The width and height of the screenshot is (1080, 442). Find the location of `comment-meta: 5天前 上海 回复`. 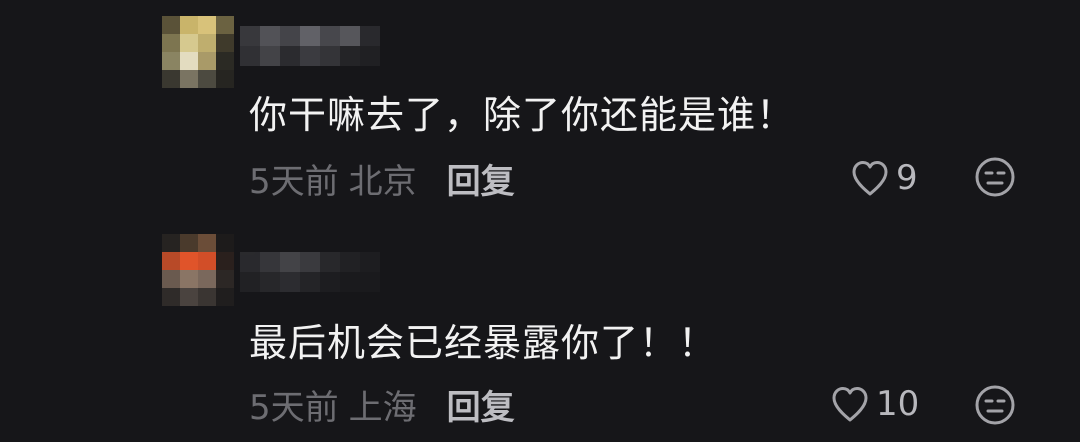

comment-meta: 5天前 上海 回复 is located at coordinates (382, 406).